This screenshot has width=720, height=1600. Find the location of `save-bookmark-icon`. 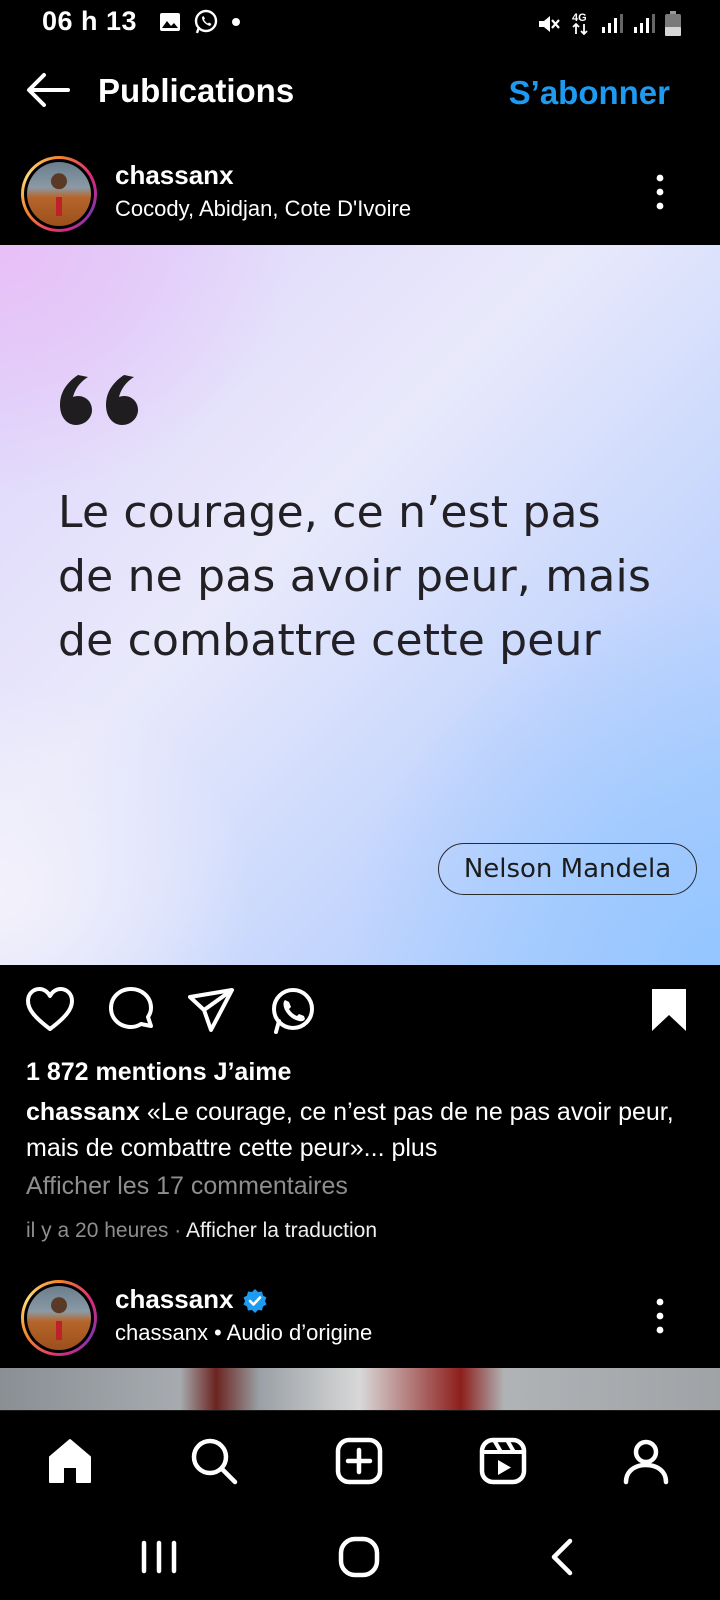

save-bookmark-icon is located at coordinates (670, 1011).